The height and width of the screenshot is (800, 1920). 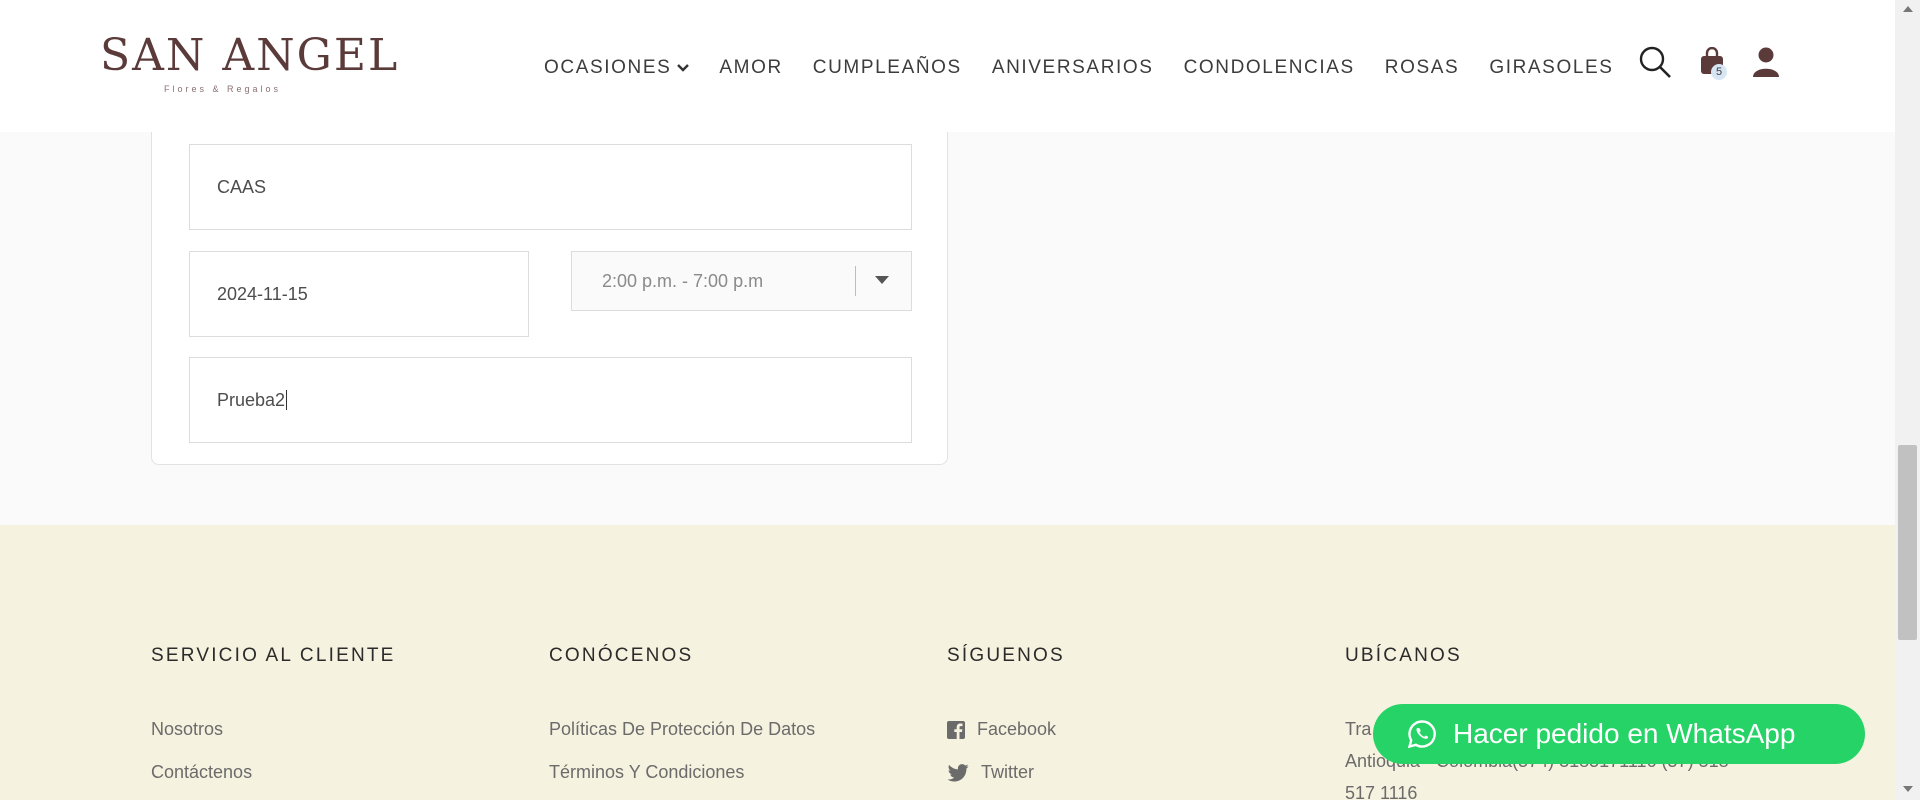 What do you see at coordinates (682, 729) in the screenshot?
I see `footer-link-politicas: Políticas De Protección De Datos` at bounding box center [682, 729].